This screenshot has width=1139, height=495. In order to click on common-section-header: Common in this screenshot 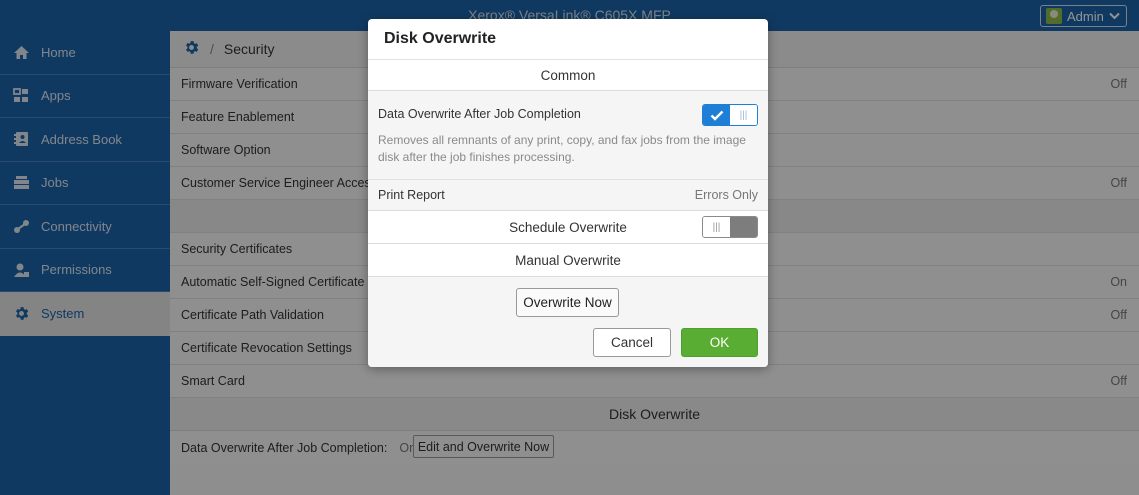, I will do `click(568, 75)`.